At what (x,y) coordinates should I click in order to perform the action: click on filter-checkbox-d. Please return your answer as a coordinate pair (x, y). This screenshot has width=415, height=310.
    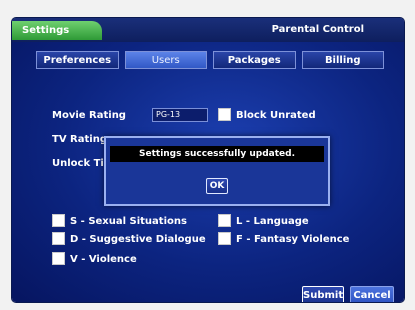
    Looking at the image, I should click on (58, 238).